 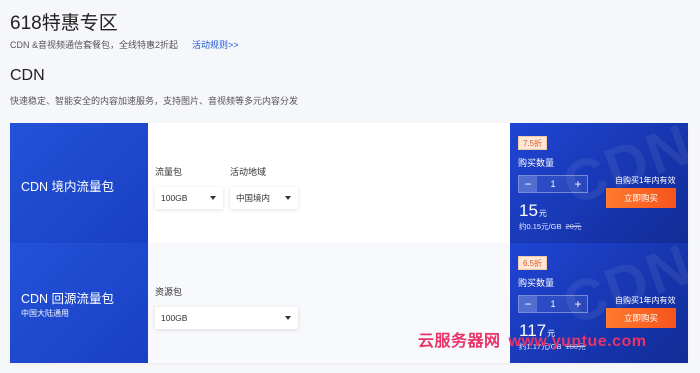 I want to click on watermark: 云服务器网 www.yuntue.com, so click(x=532, y=339).